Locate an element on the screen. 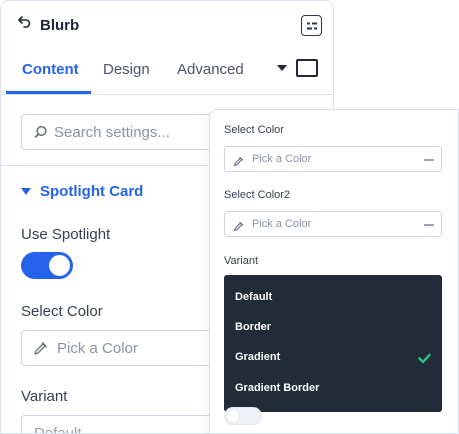 This screenshot has width=459, height=434. variant-option-gradient-border: Gradient Border is located at coordinates (277, 388).